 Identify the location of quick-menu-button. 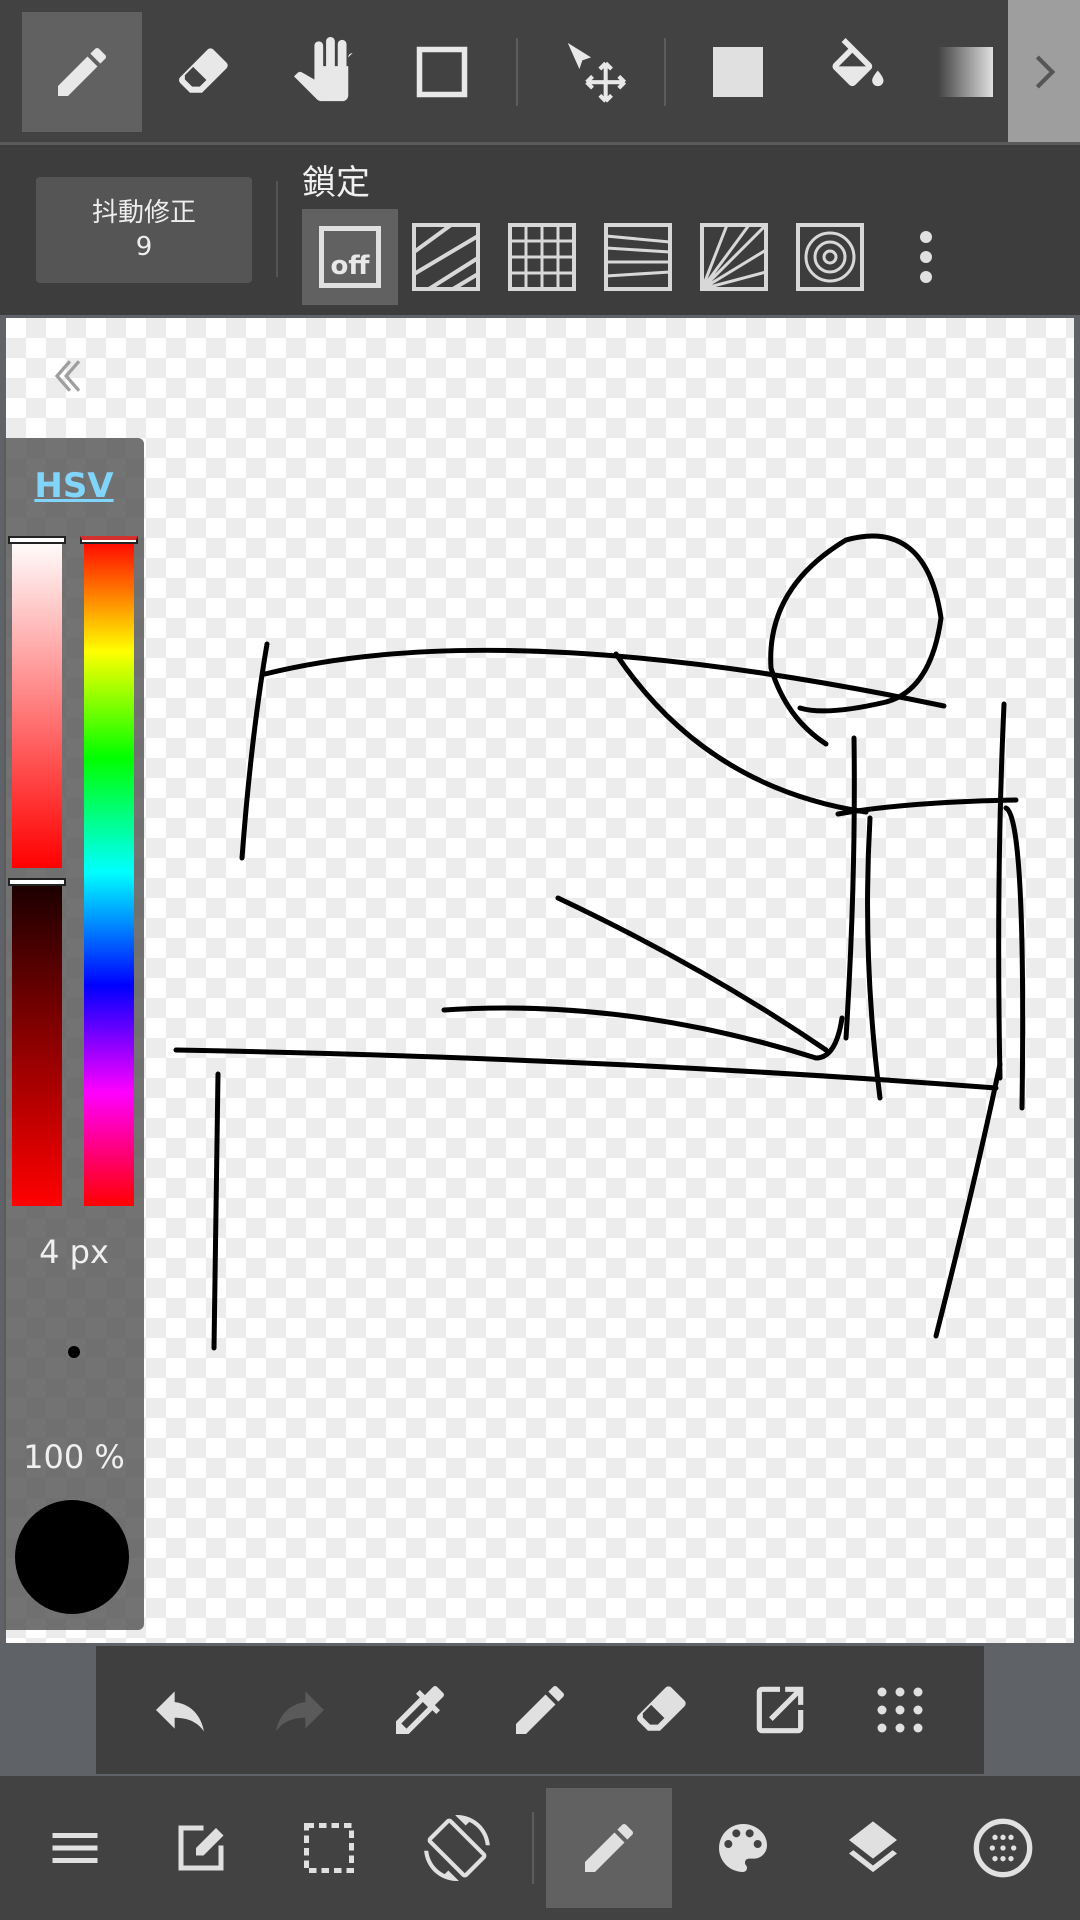
(900, 1710).